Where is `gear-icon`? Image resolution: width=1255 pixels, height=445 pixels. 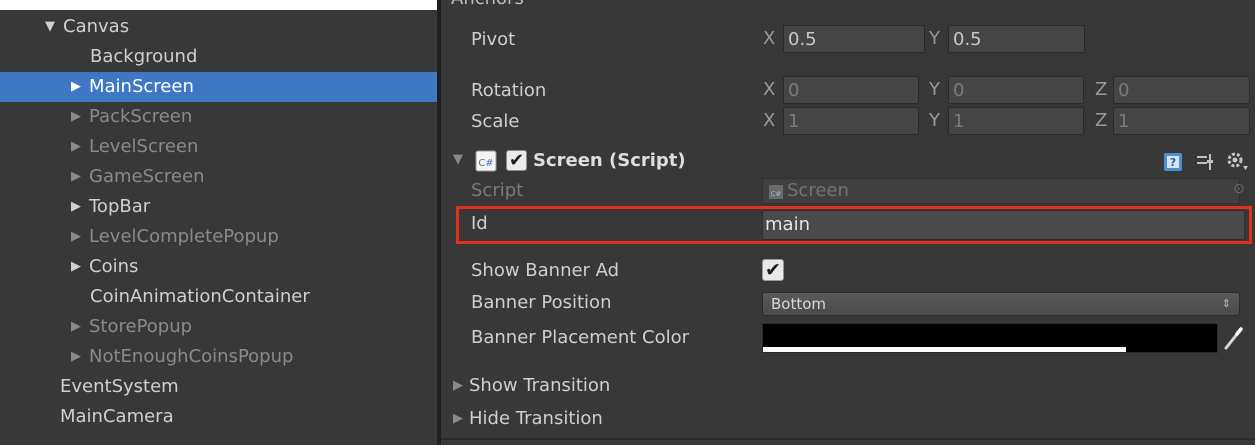 gear-icon is located at coordinates (1237, 161).